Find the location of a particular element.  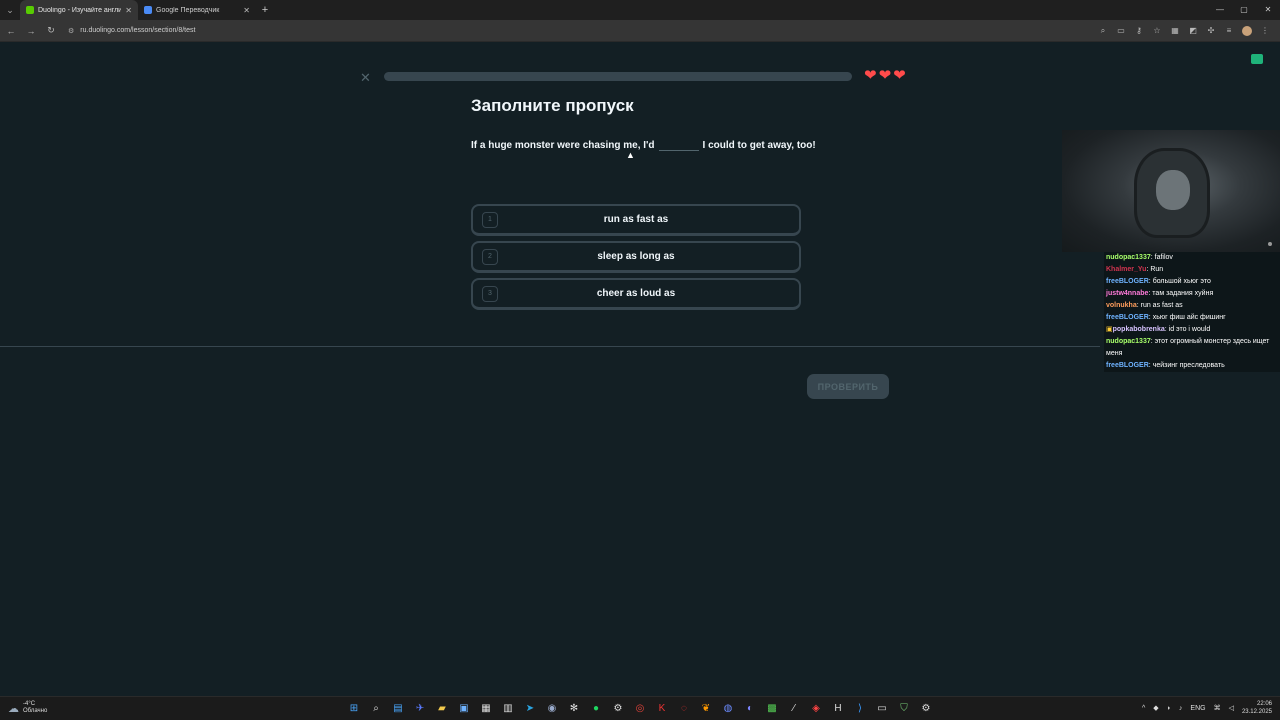

minecraft-icon: ▩ is located at coordinates (772, 709).